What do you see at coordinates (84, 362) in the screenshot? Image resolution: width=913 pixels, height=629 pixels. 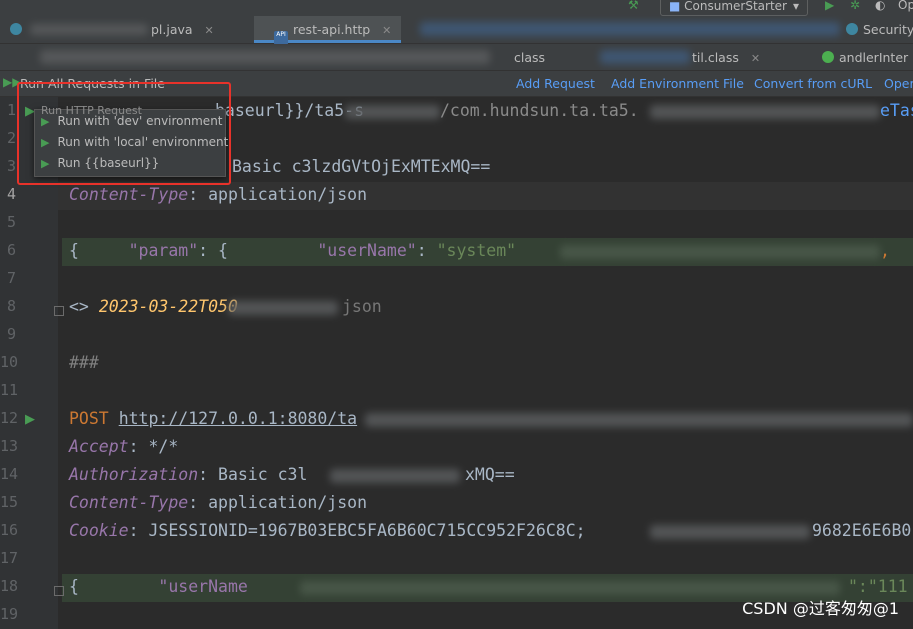 I see `code-line-10: ###` at bounding box center [84, 362].